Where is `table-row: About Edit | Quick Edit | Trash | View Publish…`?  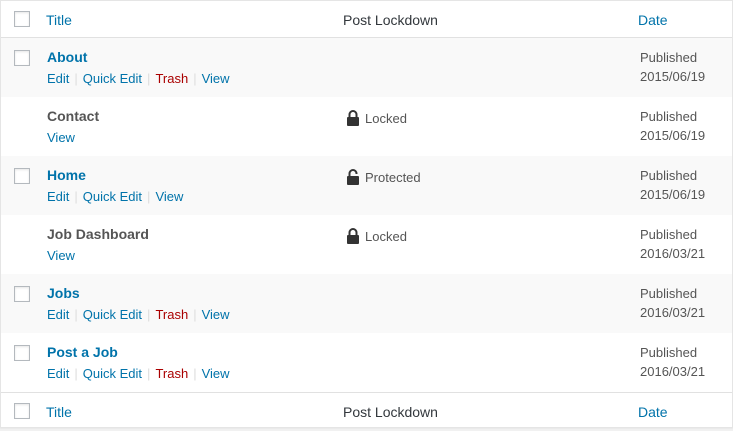
table-row: About Edit | Quick Edit | Trash | View Publish… is located at coordinates (366, 67).